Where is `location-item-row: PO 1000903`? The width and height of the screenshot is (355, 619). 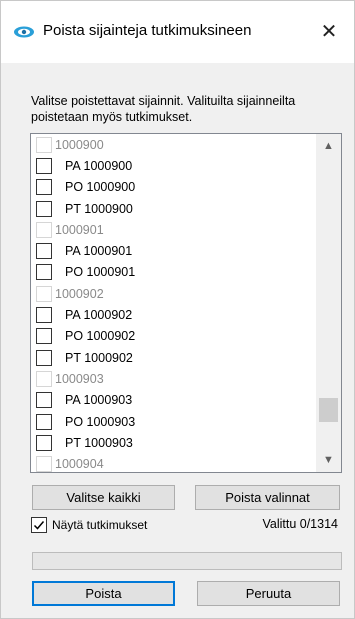
location-item-row: PO 1000903 is located at coordinates (173, 421).